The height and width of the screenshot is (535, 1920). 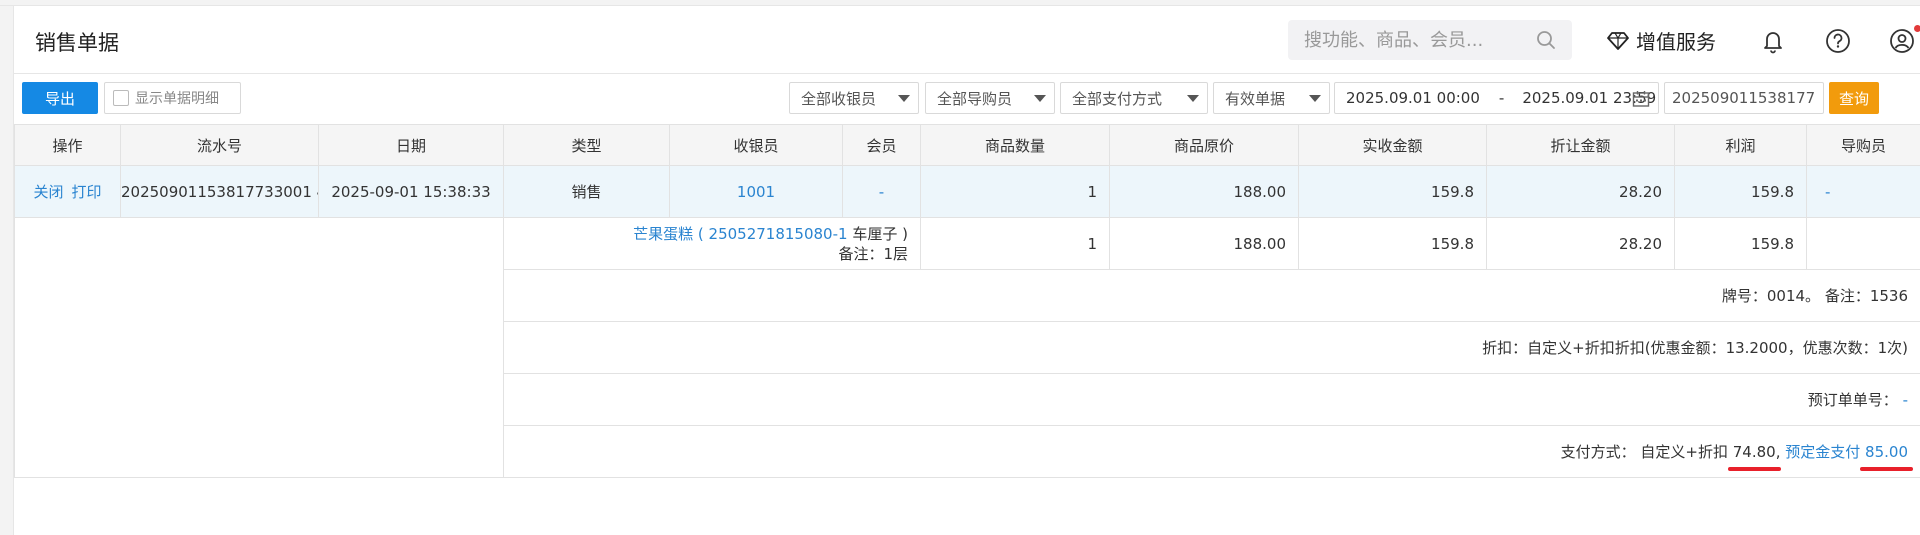 I want to click on row-actions: 关闭 打印, so click(x=67, y=191).